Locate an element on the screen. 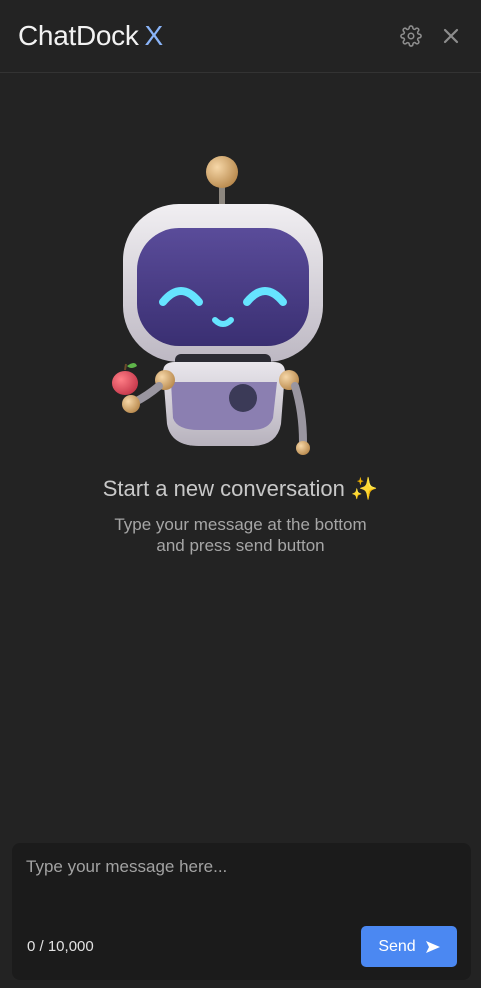 Image resolution: width=481 pixels, height=988 pixels. send-label: Send is located at coordinates (397, 946).